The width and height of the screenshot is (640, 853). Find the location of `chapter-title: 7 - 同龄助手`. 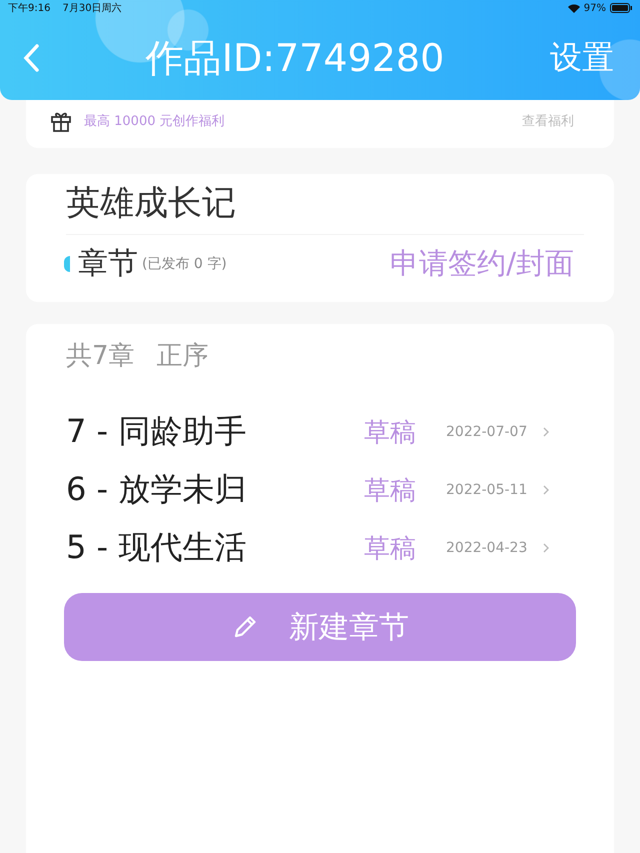

chapter-title: 7 - 同龄助手 is located at coordinates (157, 431).